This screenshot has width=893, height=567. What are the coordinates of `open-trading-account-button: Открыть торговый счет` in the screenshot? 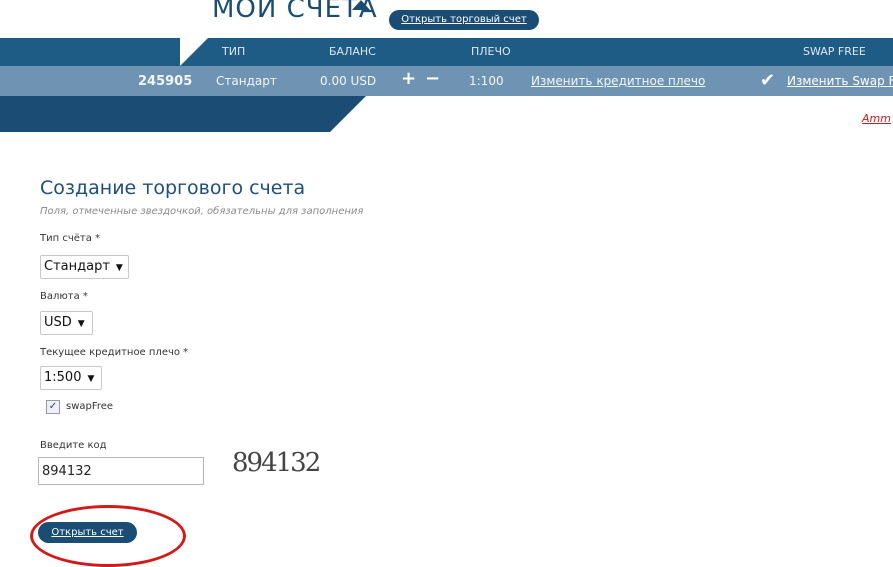 It's located at (464, 20).